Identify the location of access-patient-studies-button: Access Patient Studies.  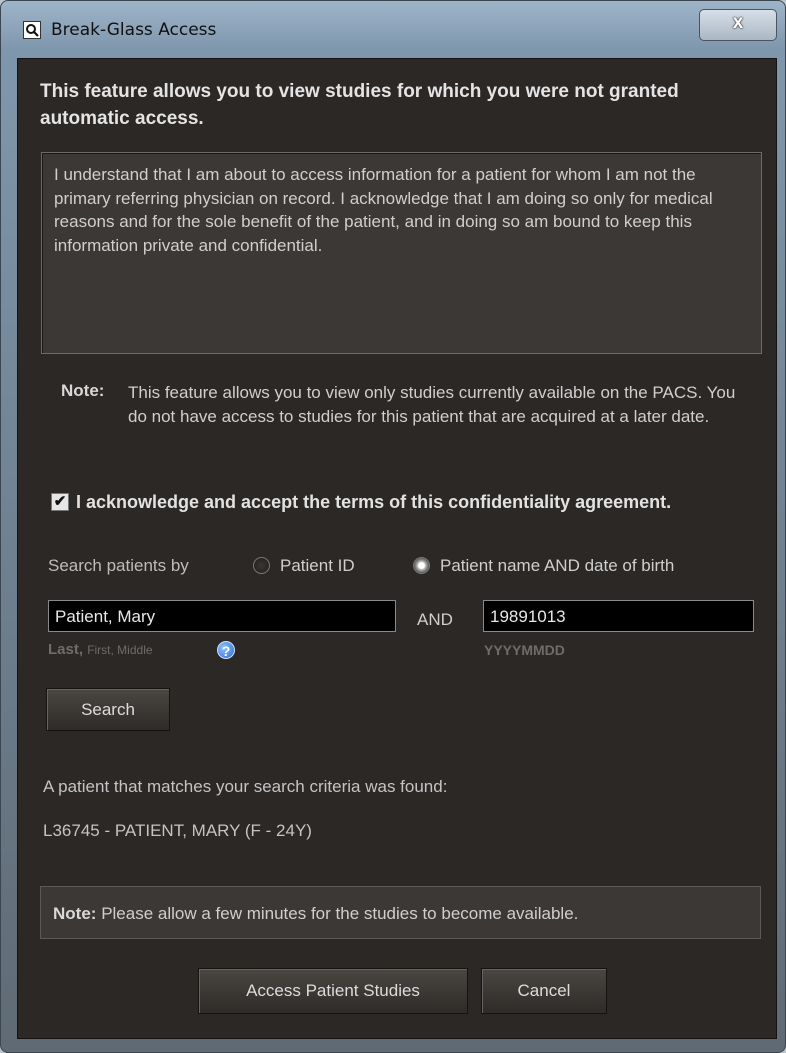
(333, 991).